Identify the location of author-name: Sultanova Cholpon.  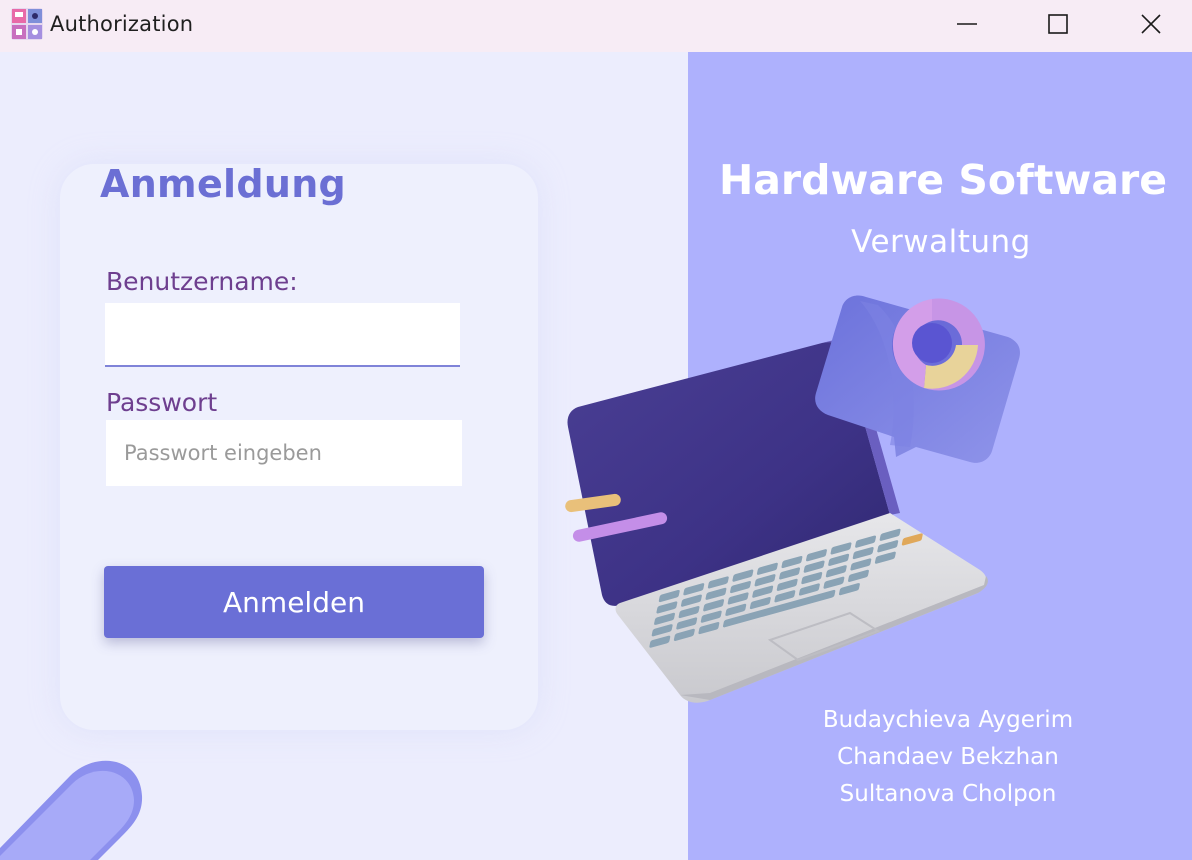
(948, 794).